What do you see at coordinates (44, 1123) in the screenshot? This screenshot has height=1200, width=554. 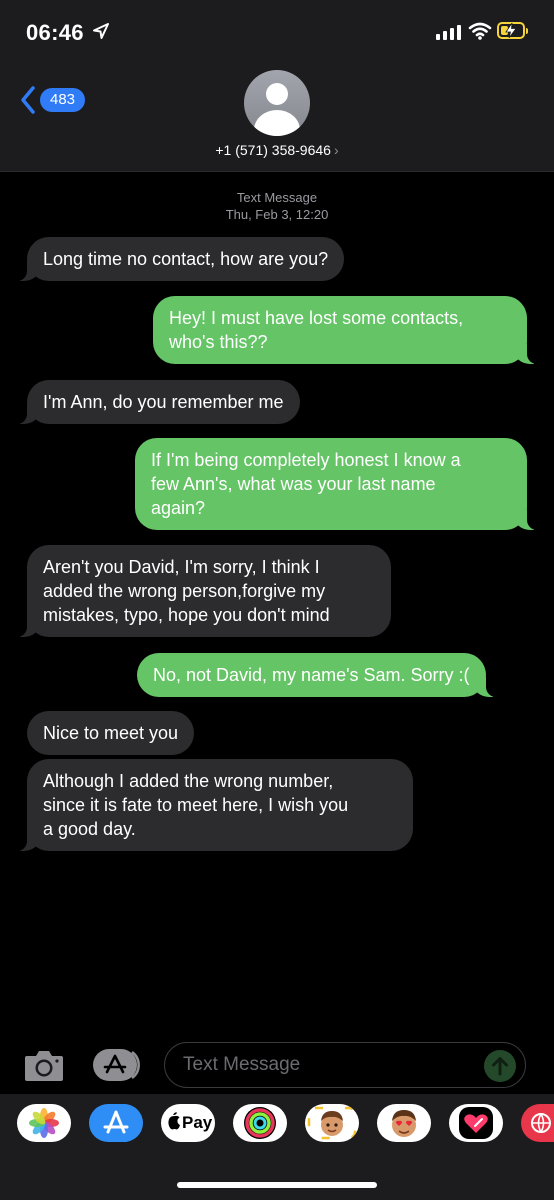 I see `photos-icon` at bounding box center [44, 1123].